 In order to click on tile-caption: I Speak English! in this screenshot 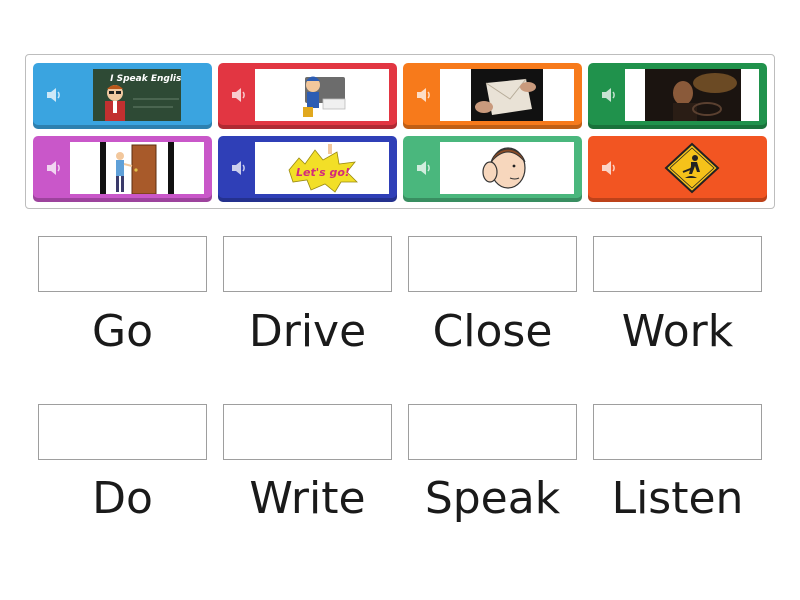, I will do `click(145, 79)`.